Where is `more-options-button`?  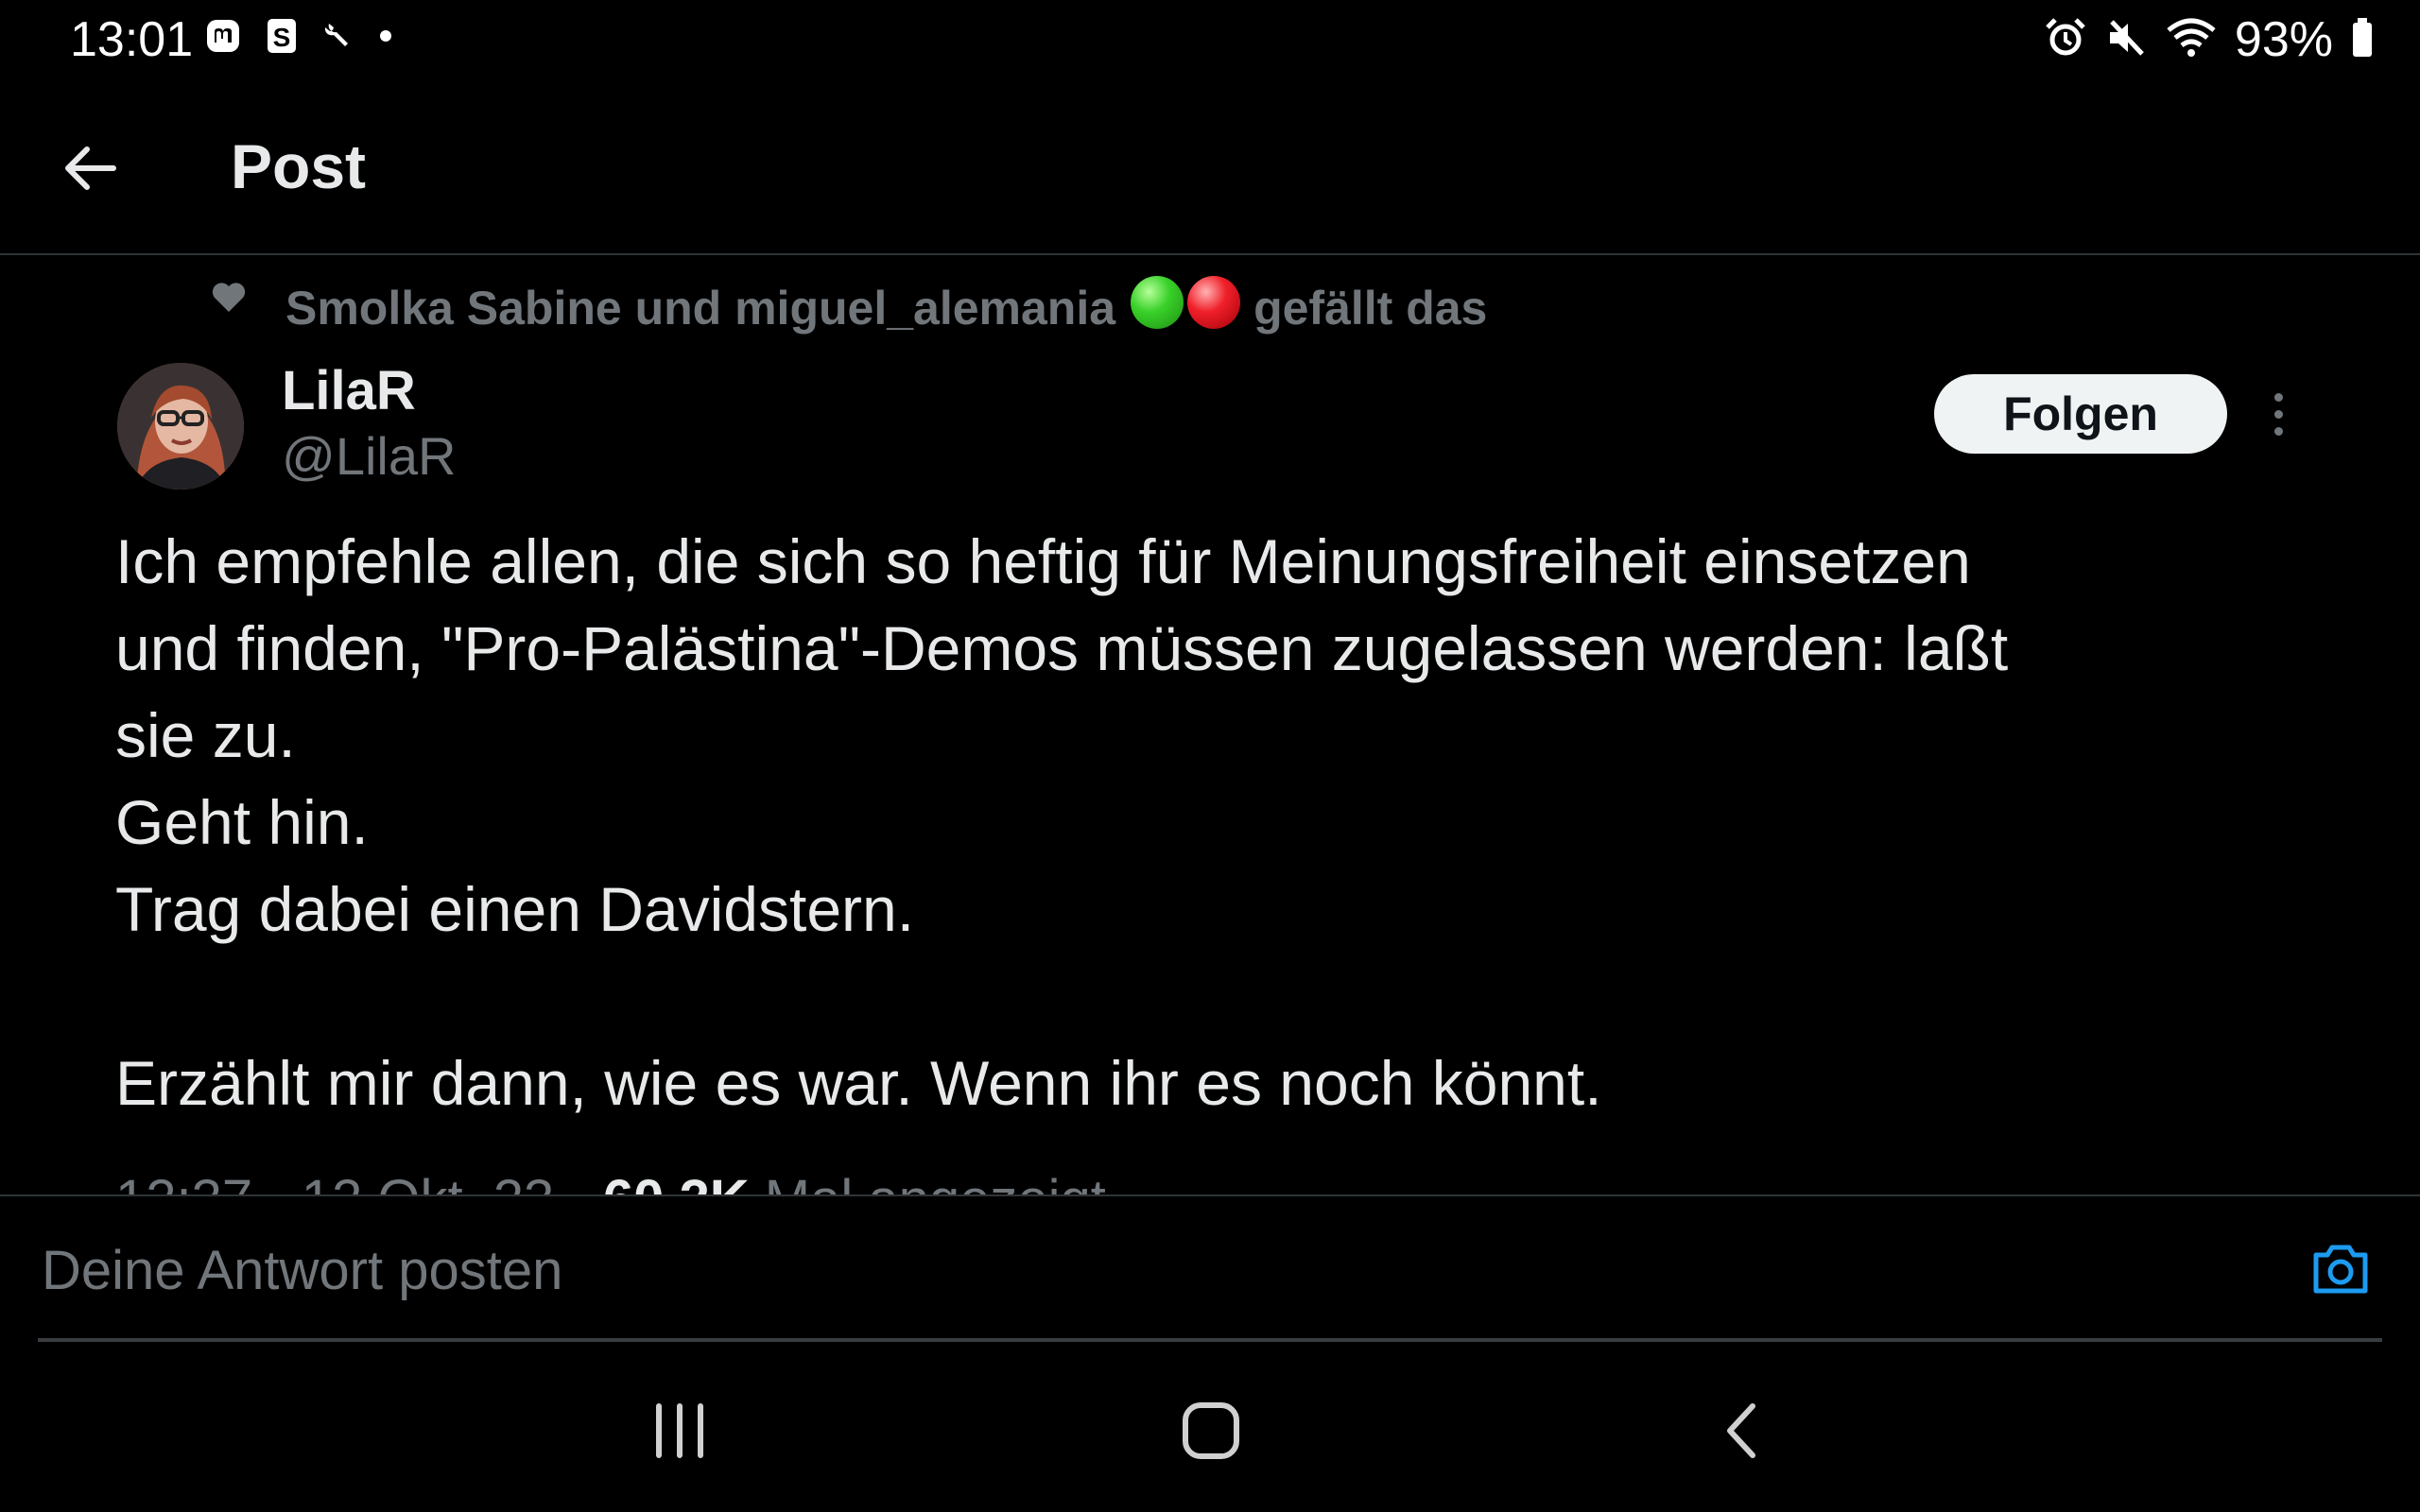
more-options-button is located at coordinates (2278, 414).